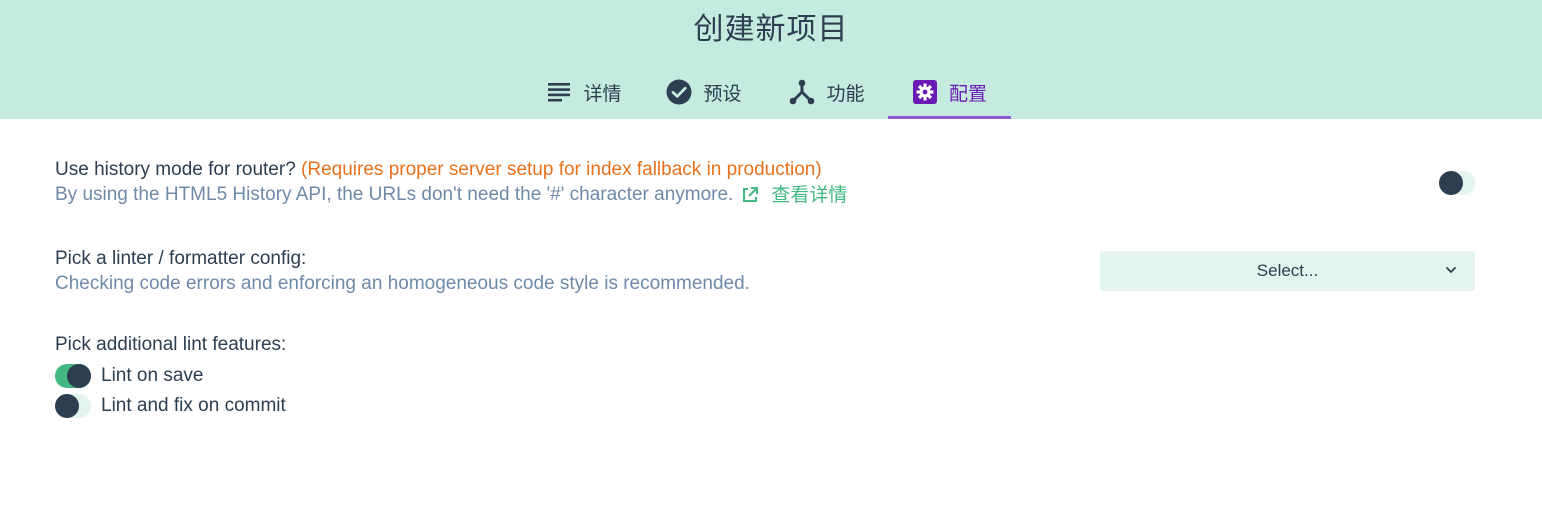  I want to click on more-info-link: 查看详情, so click(794, 195).